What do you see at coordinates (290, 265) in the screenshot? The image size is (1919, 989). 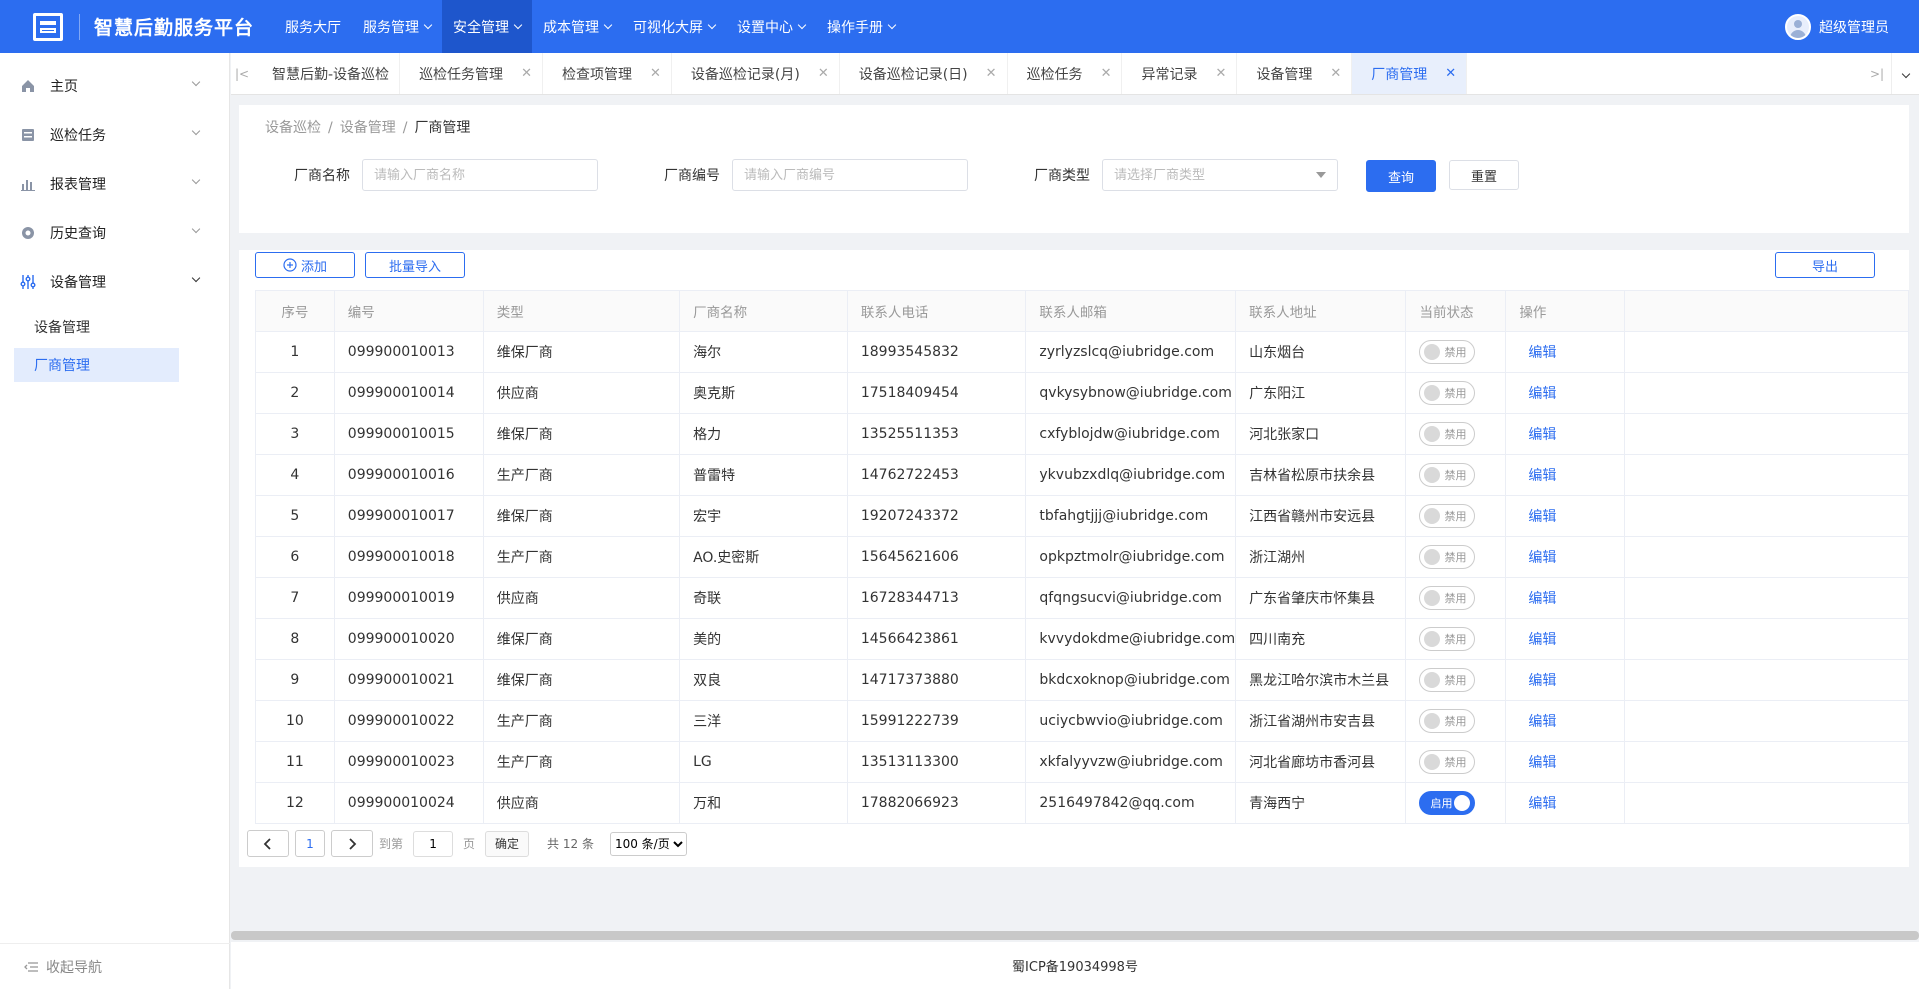 I see `plus-circle-icon` at bounding box center [290, 265].